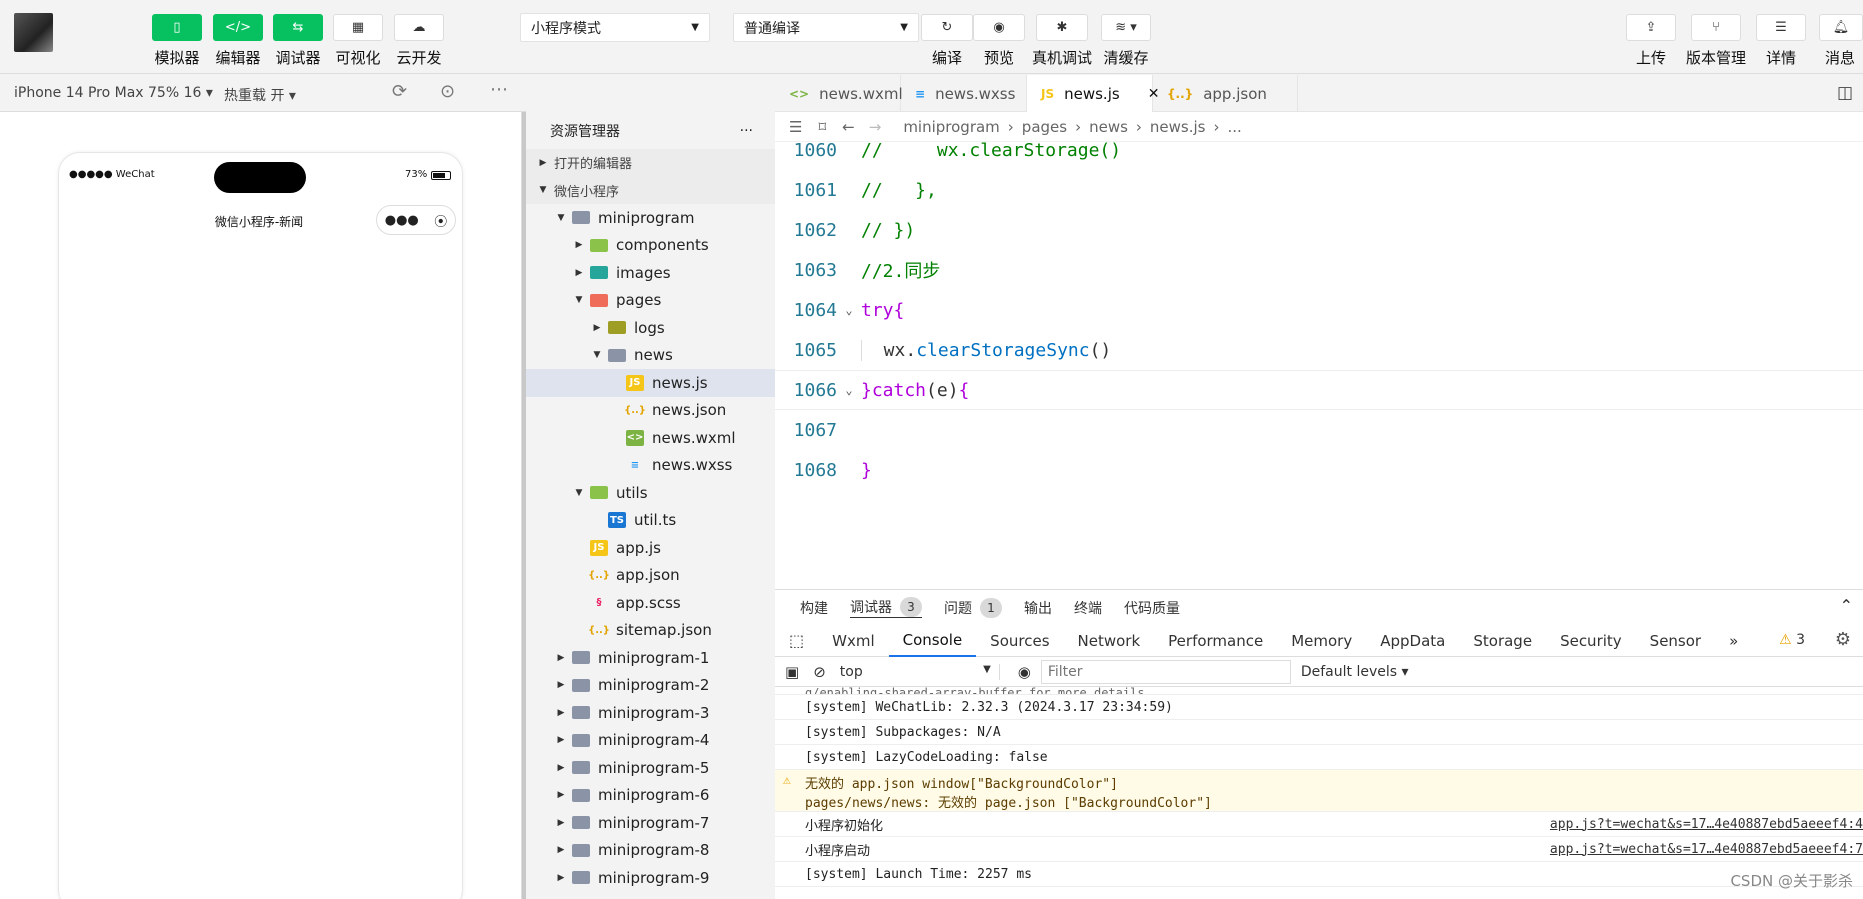  What do you see at coordinates (298, 27) in the screenshot?
I see `debugger-toggle-button: ⇆` at bounding box center [298, 27].